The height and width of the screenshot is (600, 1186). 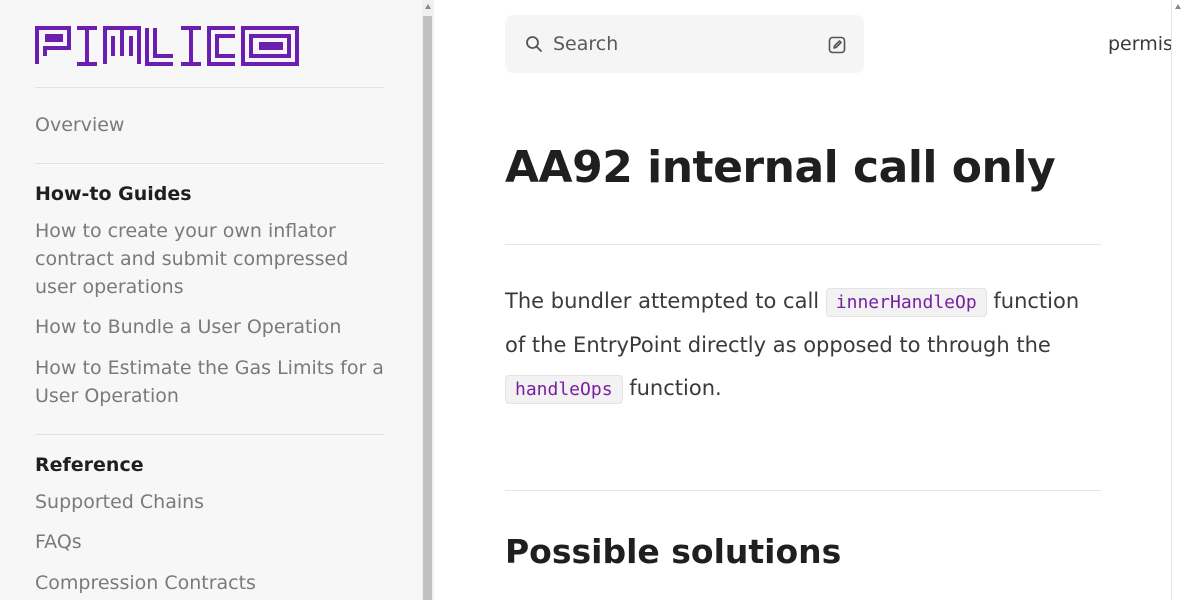 I want to click on section-heading-possible-solutions: Possible solutions, so click(x=673, y=551).